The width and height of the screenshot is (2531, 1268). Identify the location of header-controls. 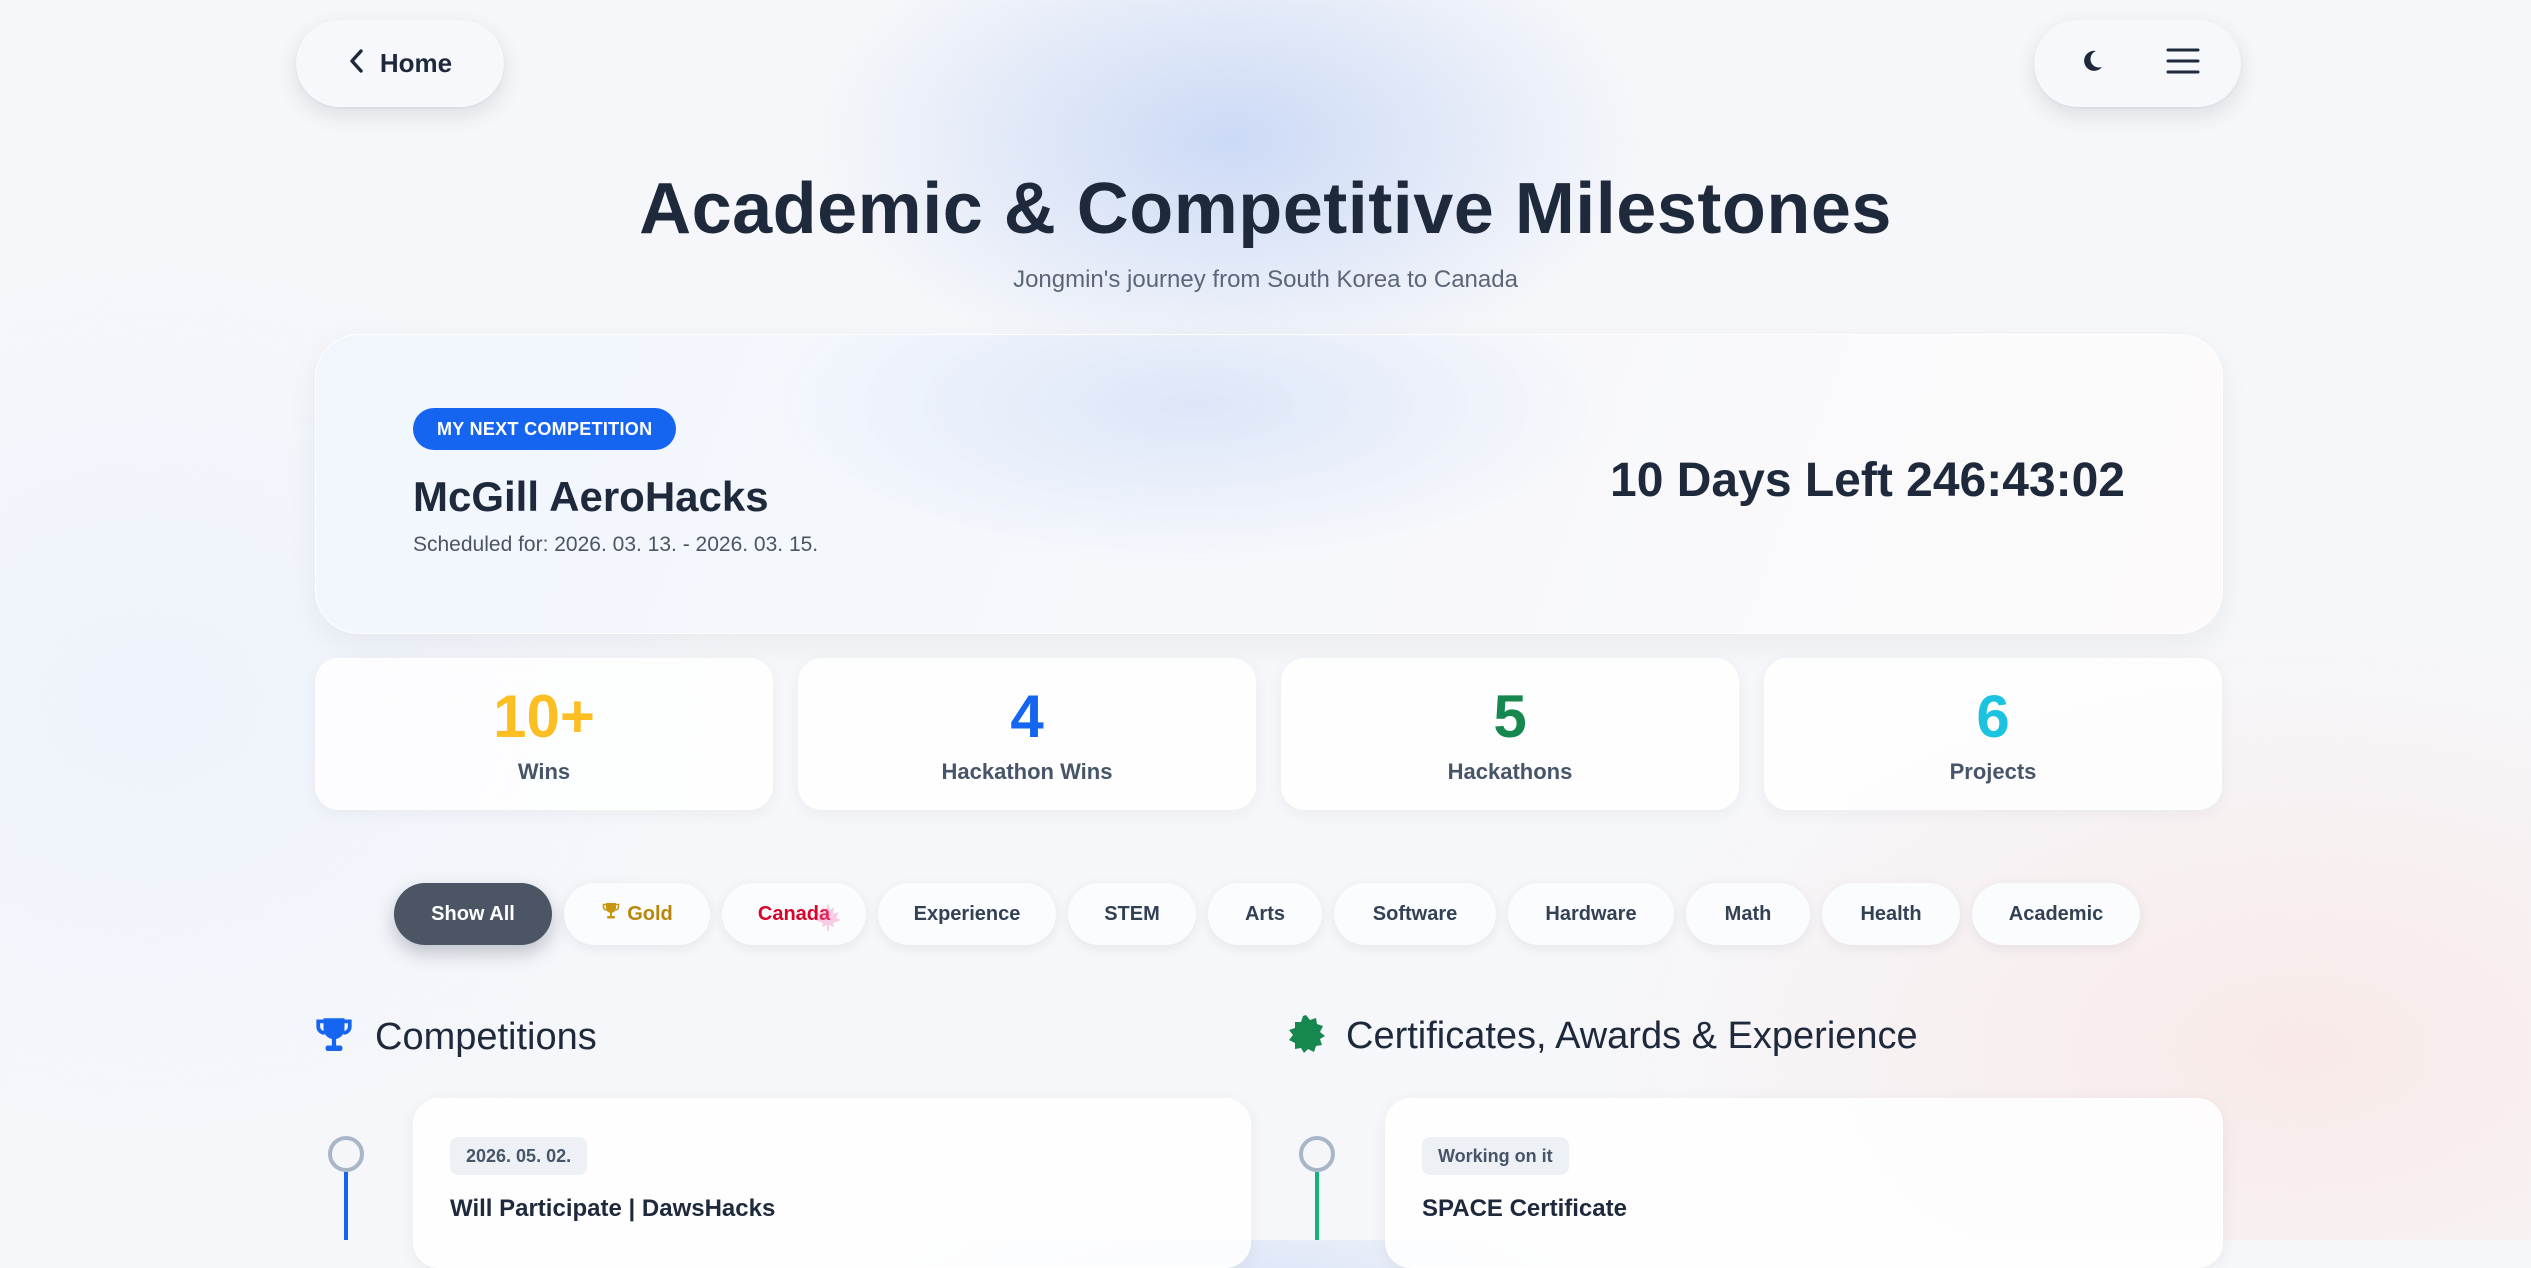
(2137, 63).